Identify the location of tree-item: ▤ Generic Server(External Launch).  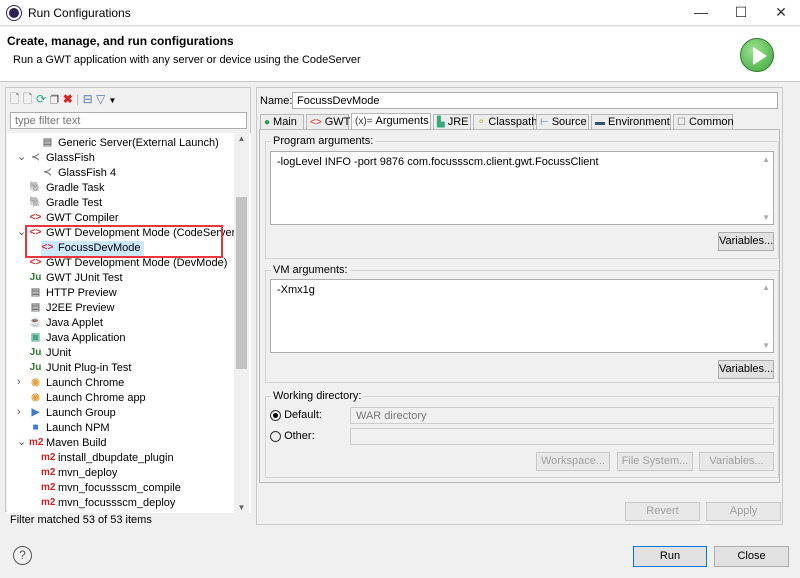
(130, 143).